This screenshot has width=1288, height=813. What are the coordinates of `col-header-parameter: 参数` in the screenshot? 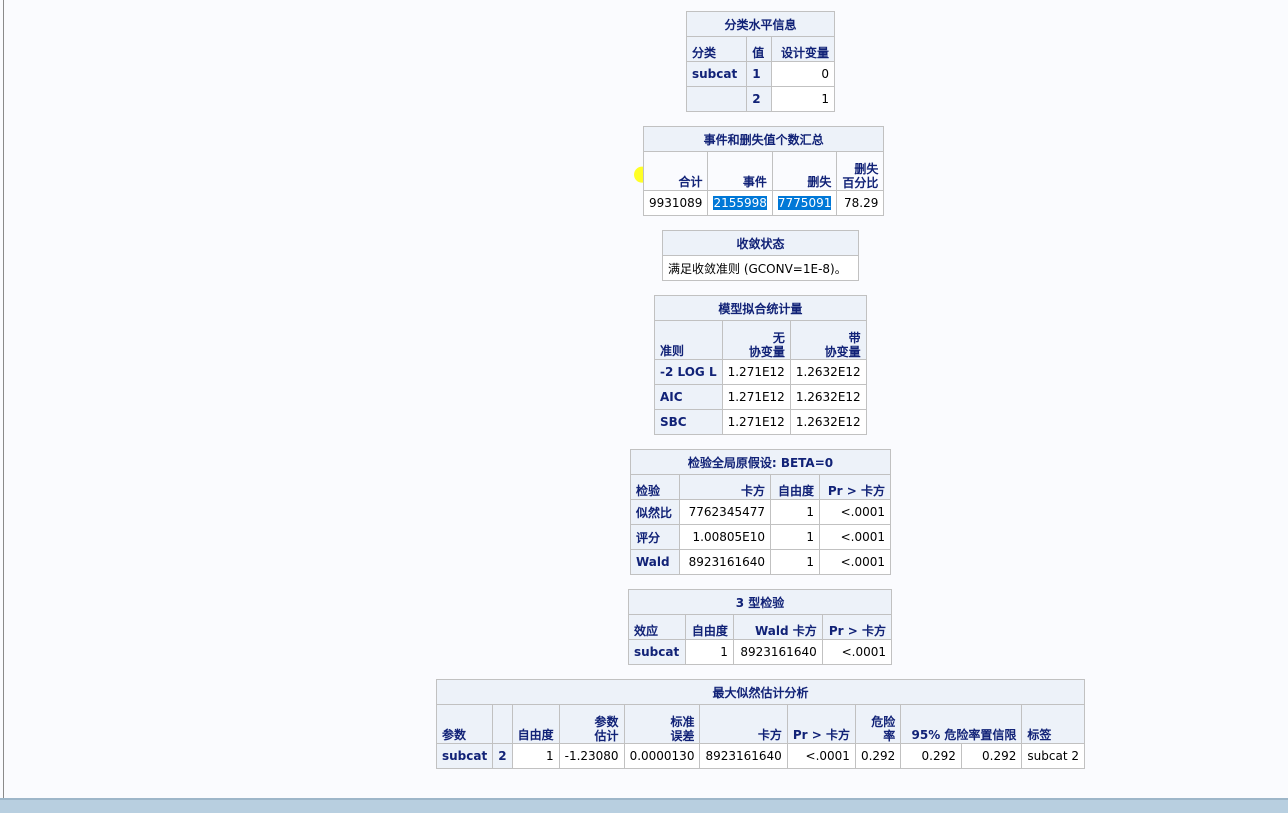 It's located at (464, 724).